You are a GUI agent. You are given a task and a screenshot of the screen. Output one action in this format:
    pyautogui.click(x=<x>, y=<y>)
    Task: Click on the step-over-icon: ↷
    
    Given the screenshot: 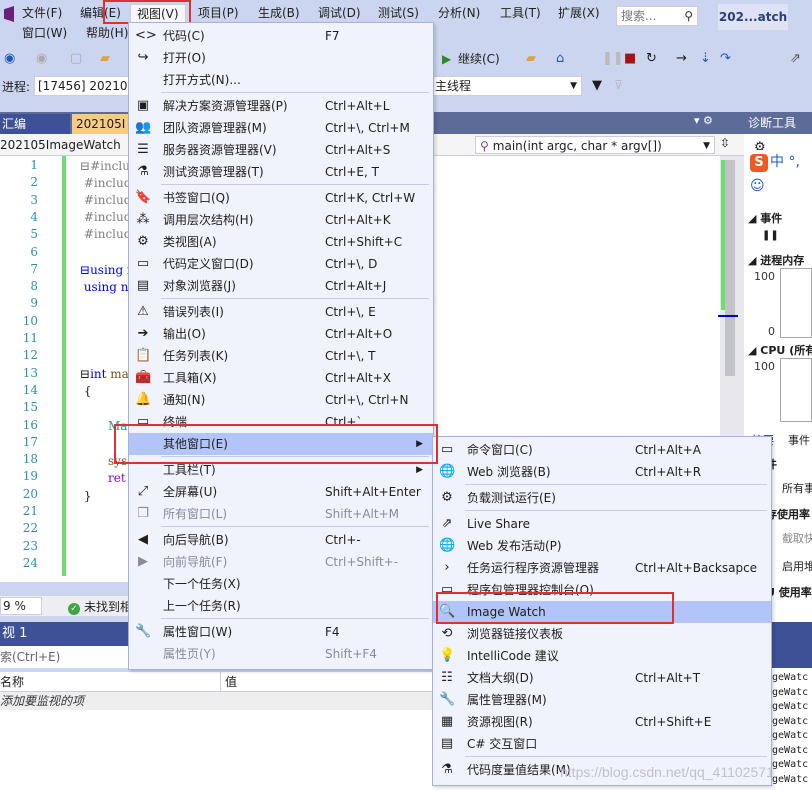 What is the action you would take?
    pyautogui.click(x=725, y=59)
    